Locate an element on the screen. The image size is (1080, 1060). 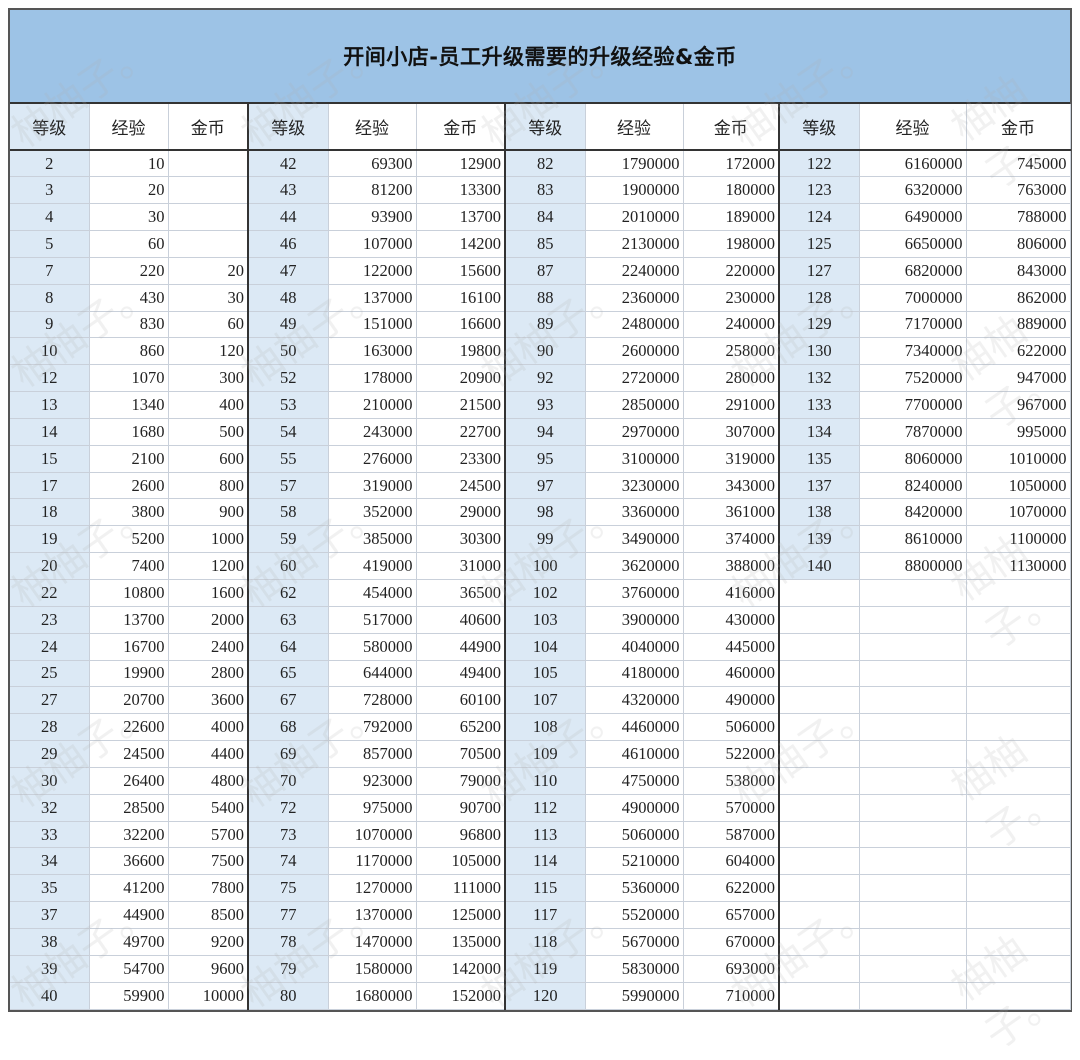
level-cell: 30 is located at coordinates (50, 781).